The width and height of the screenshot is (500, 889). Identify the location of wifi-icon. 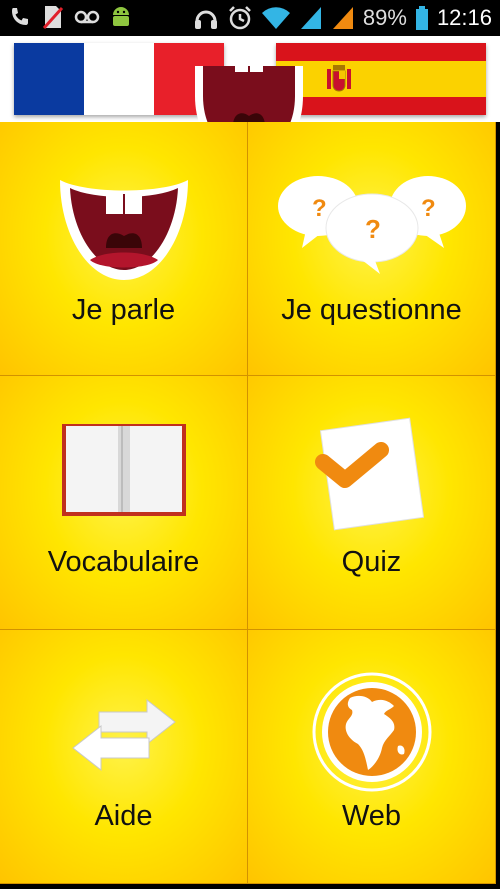
(275, 18).